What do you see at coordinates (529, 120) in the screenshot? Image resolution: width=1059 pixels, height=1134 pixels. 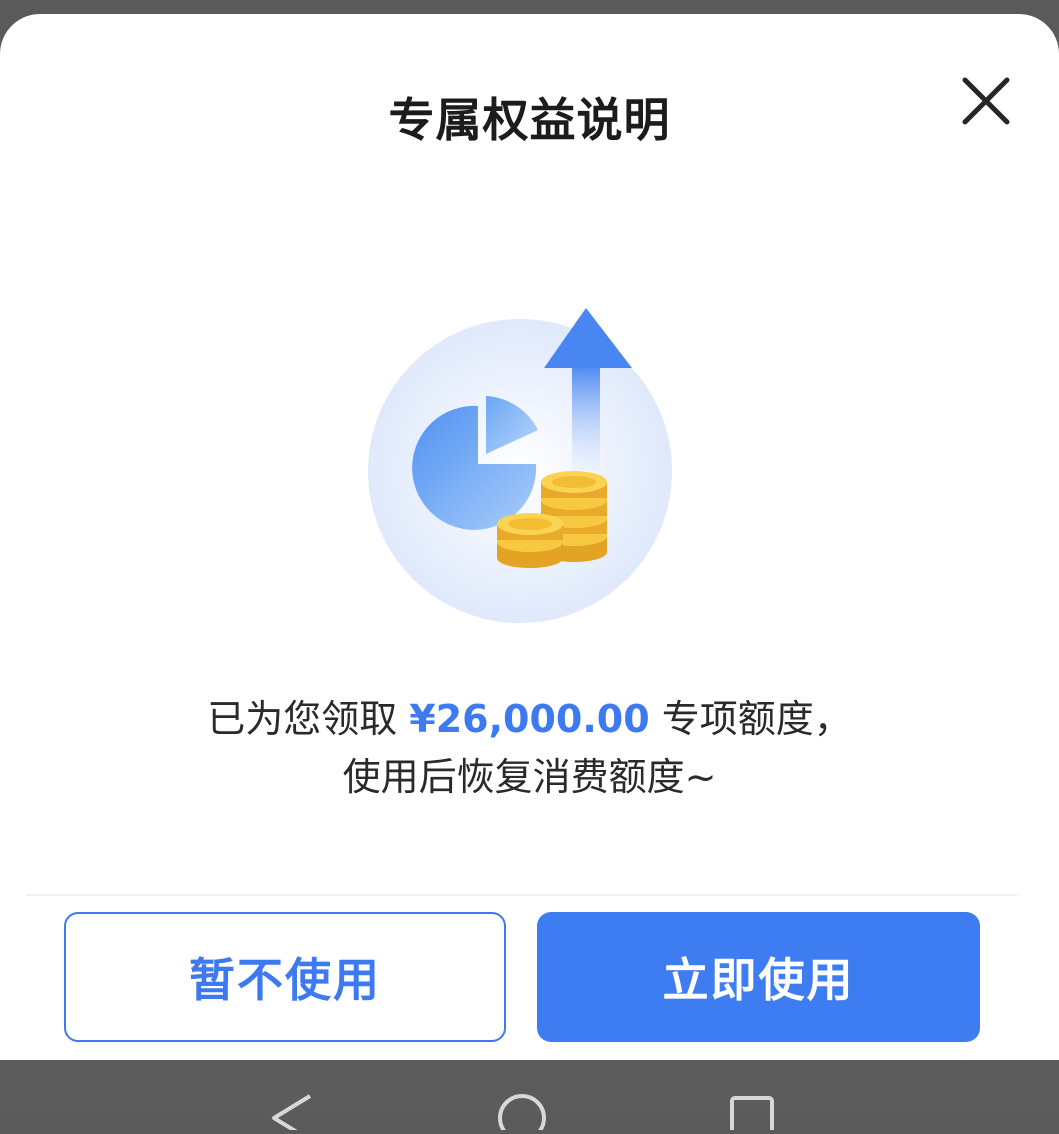 I see `dialog-title: 专属权益说明` at bounding box center [529, 120].